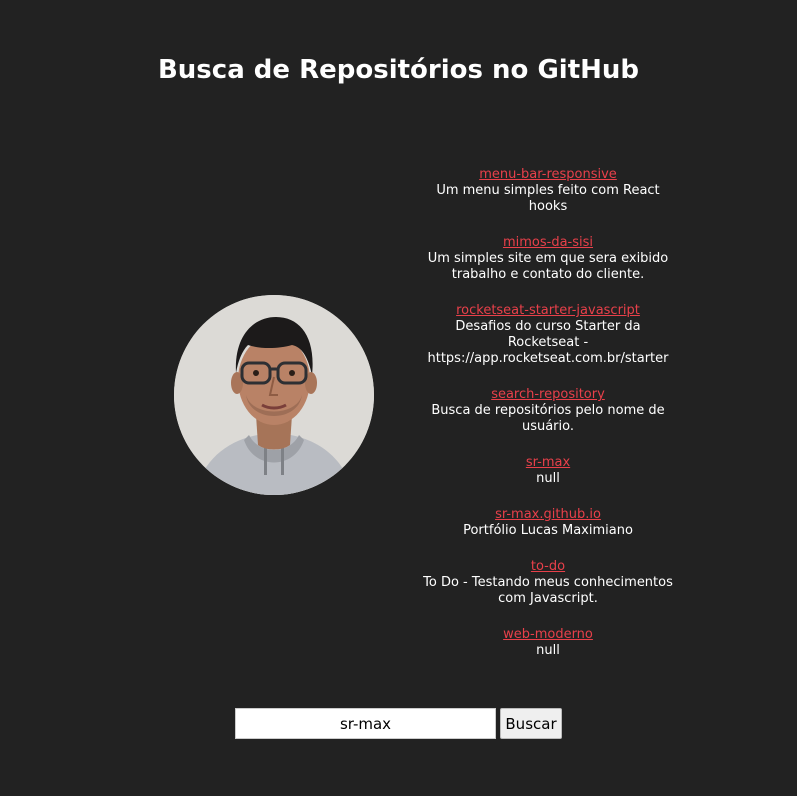 Image resolution: width=797 pixels, height=796 pixels. I want to click on avatar-photo-icon, so click(274, 395).